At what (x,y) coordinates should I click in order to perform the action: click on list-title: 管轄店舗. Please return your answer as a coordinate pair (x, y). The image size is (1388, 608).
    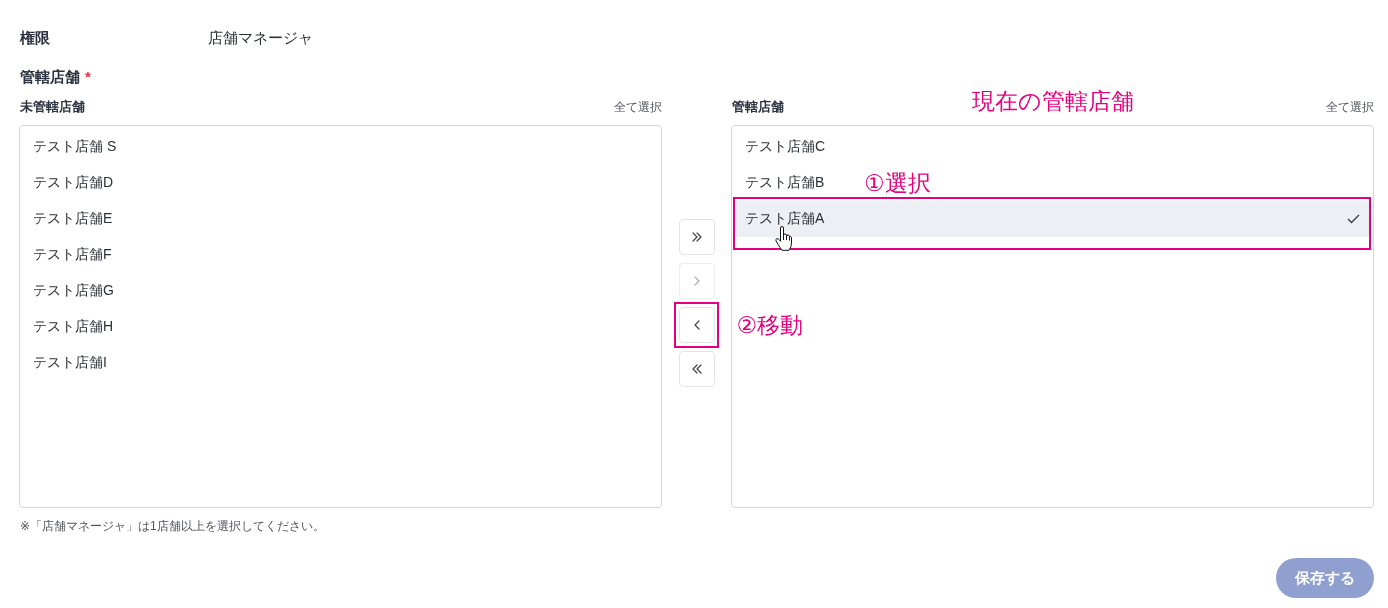
    Looking at the image, I should click on (757, 107).